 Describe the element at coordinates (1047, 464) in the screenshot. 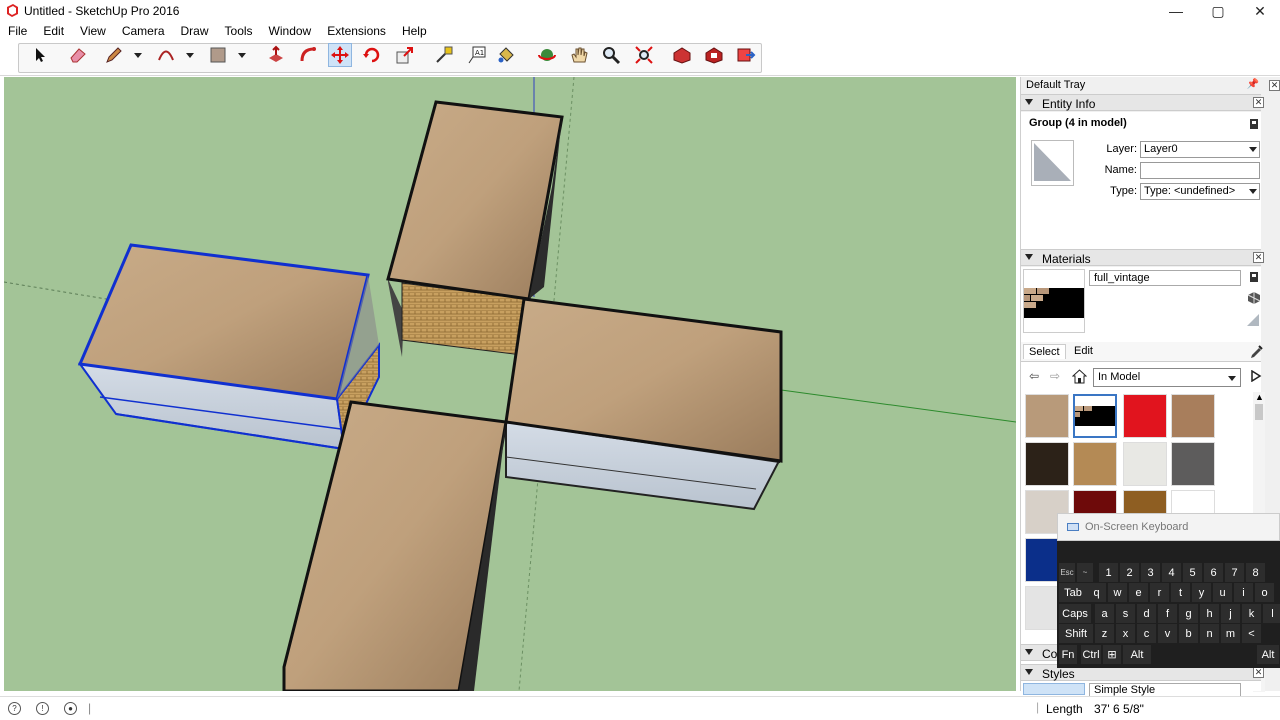

I see `swatch-dark-brown` at that location.